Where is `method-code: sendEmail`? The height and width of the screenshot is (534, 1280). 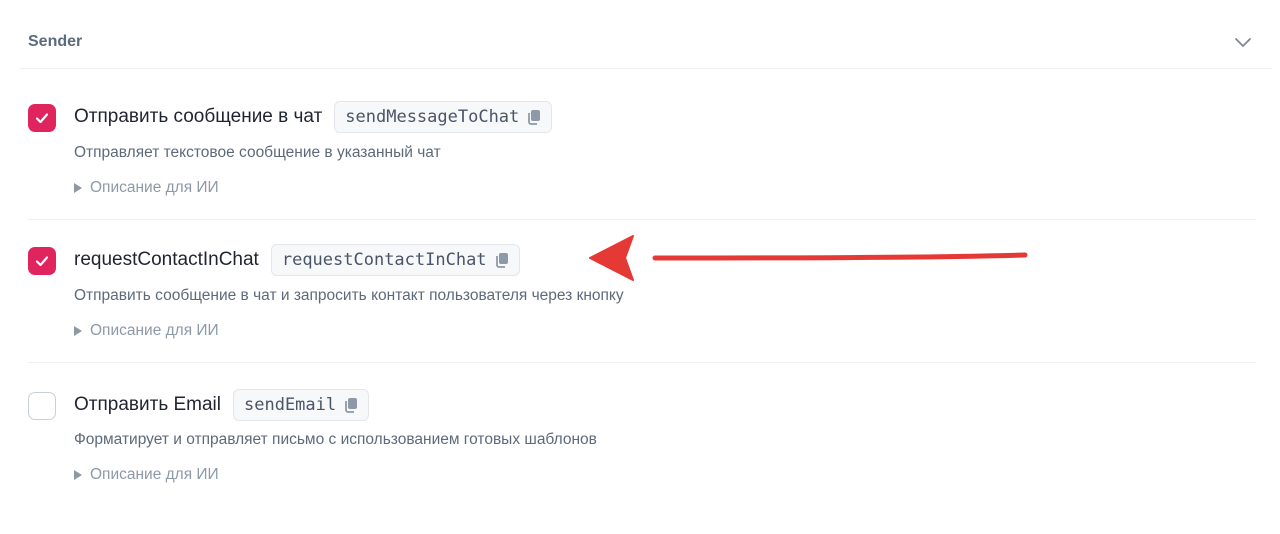
method-code: sendEmail is located at coordinates (290, 405).